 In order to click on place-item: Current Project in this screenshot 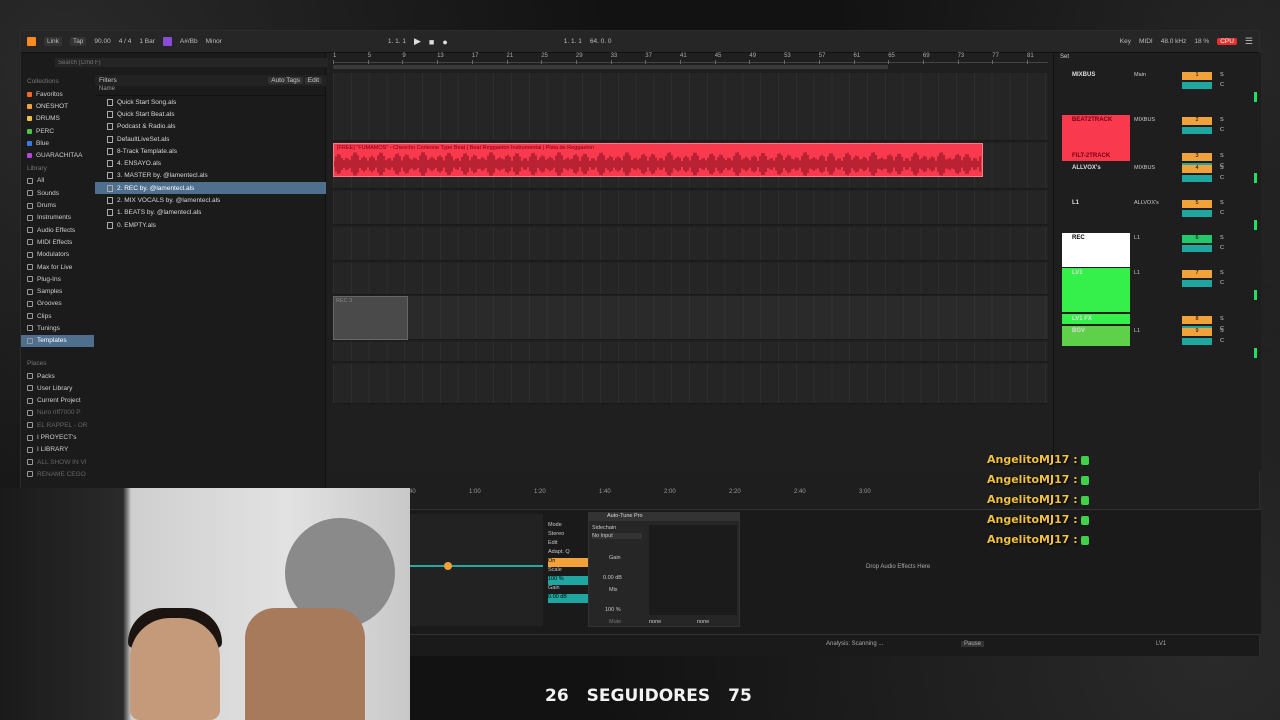, I will do `click(57, 401)`.